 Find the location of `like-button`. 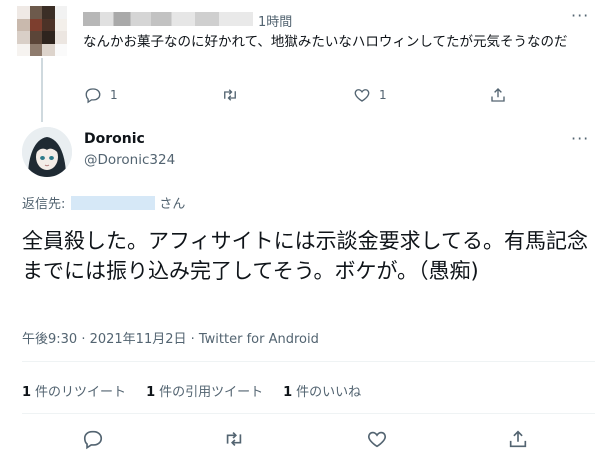

like-button is located at coordinates (377, 439).